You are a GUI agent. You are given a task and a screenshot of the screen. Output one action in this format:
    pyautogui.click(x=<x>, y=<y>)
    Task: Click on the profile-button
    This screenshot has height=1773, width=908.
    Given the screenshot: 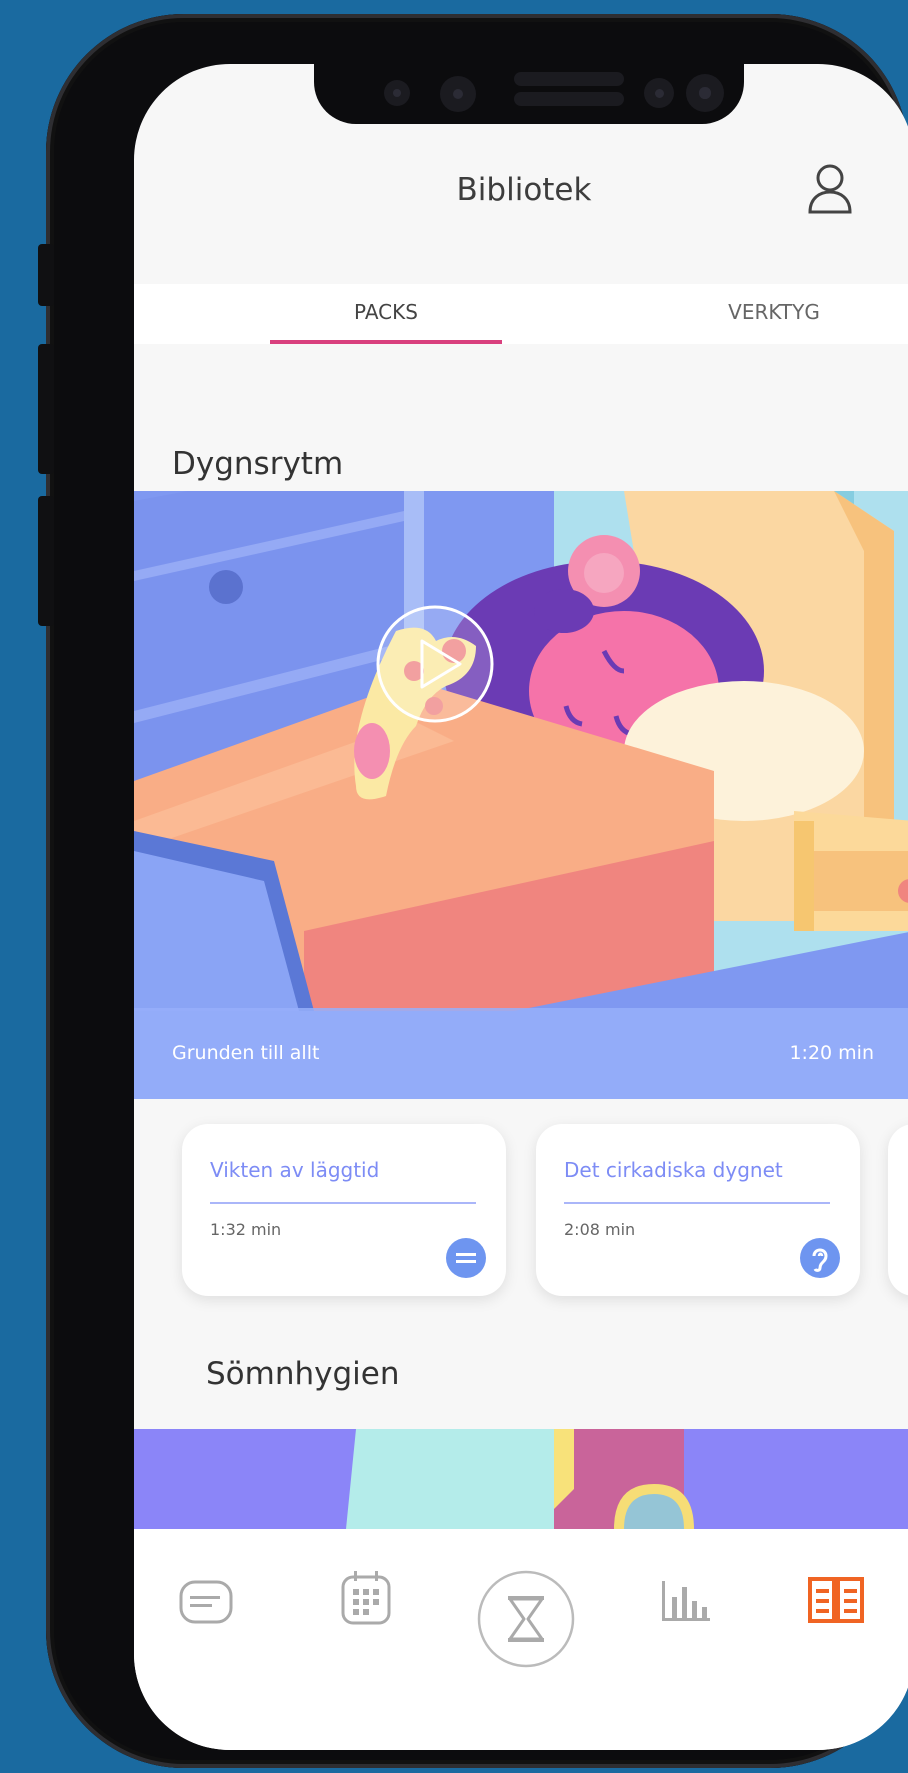 What is the action you would take?
    pyautogui.click(x=830, y=188)
    